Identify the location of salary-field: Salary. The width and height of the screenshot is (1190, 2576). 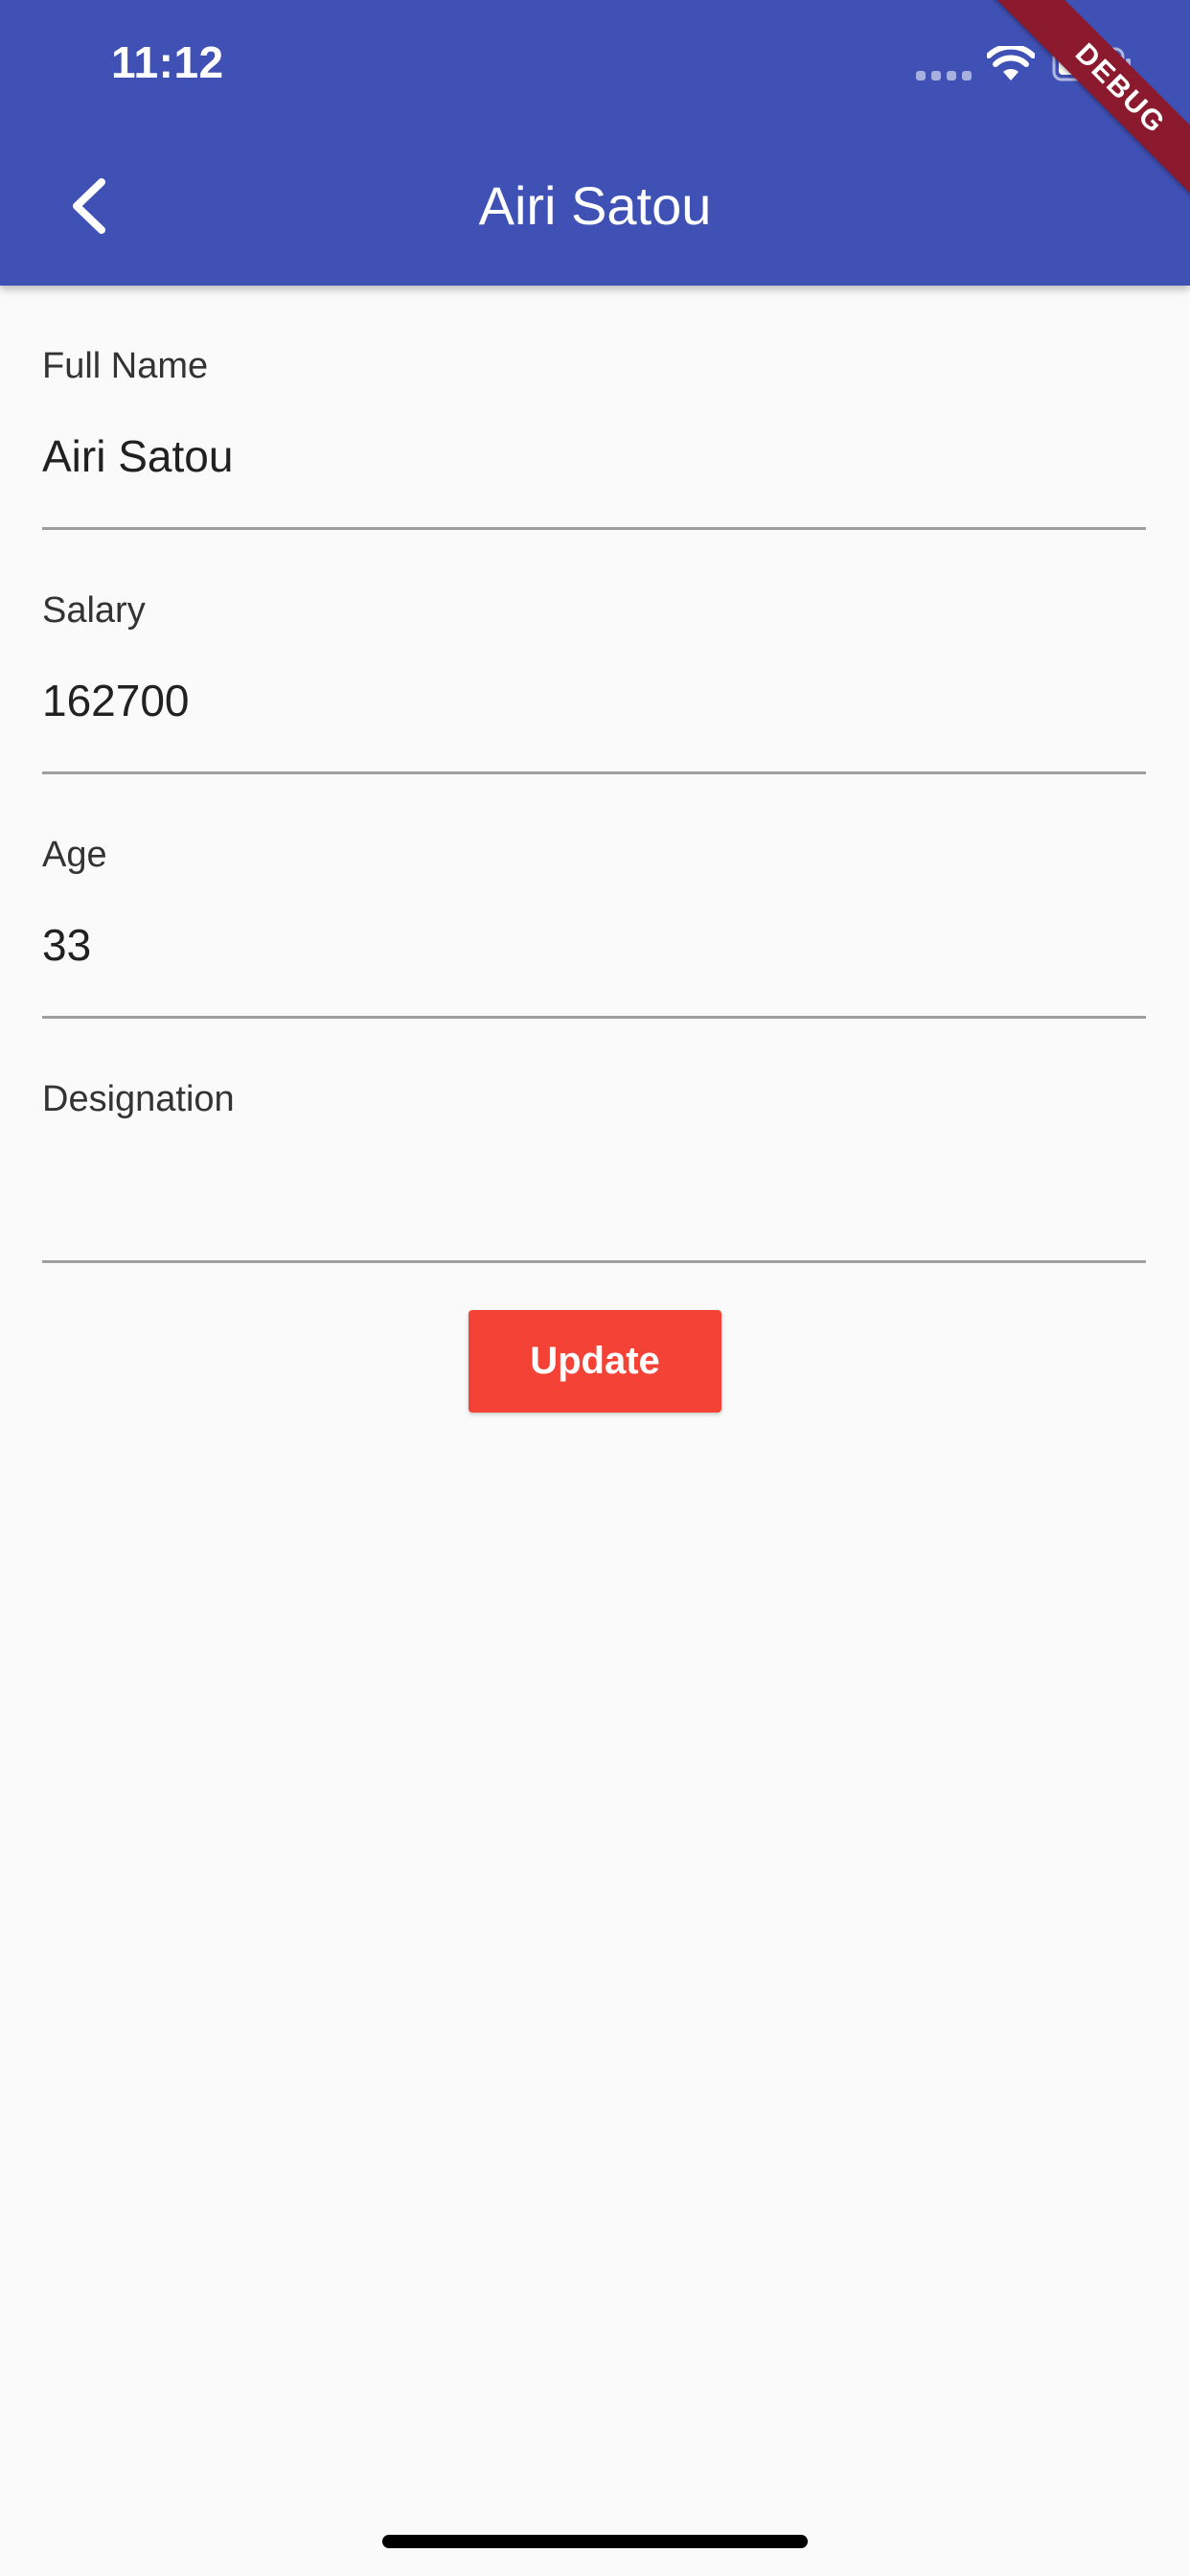
(594, 652).